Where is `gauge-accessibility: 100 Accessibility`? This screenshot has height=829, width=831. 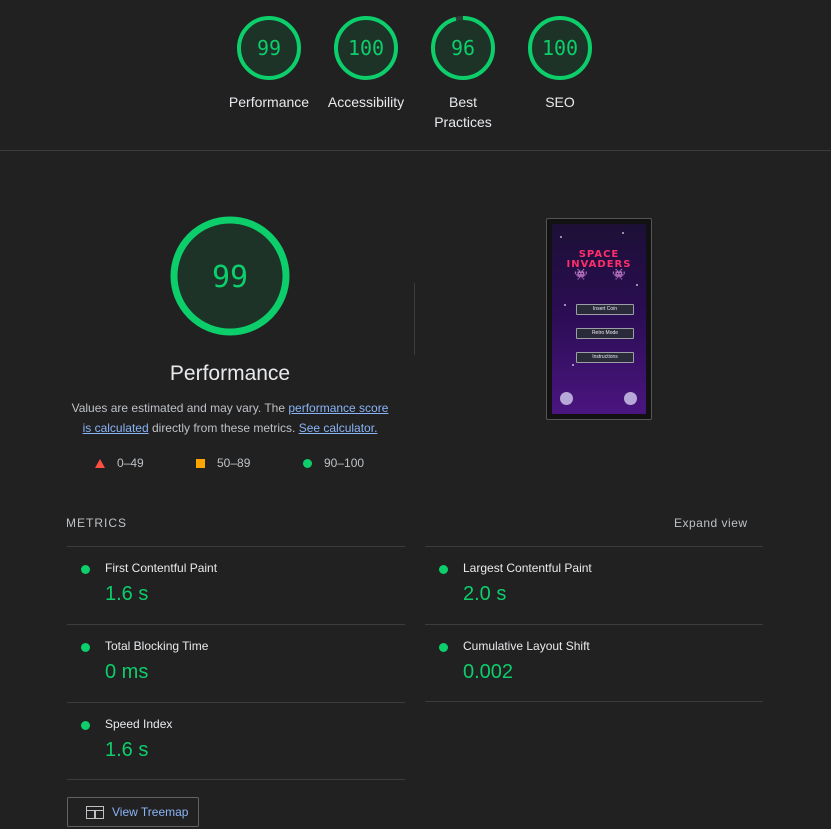 gauge-accessibility: 100 Accessibility is located at coordinates (366, 63).